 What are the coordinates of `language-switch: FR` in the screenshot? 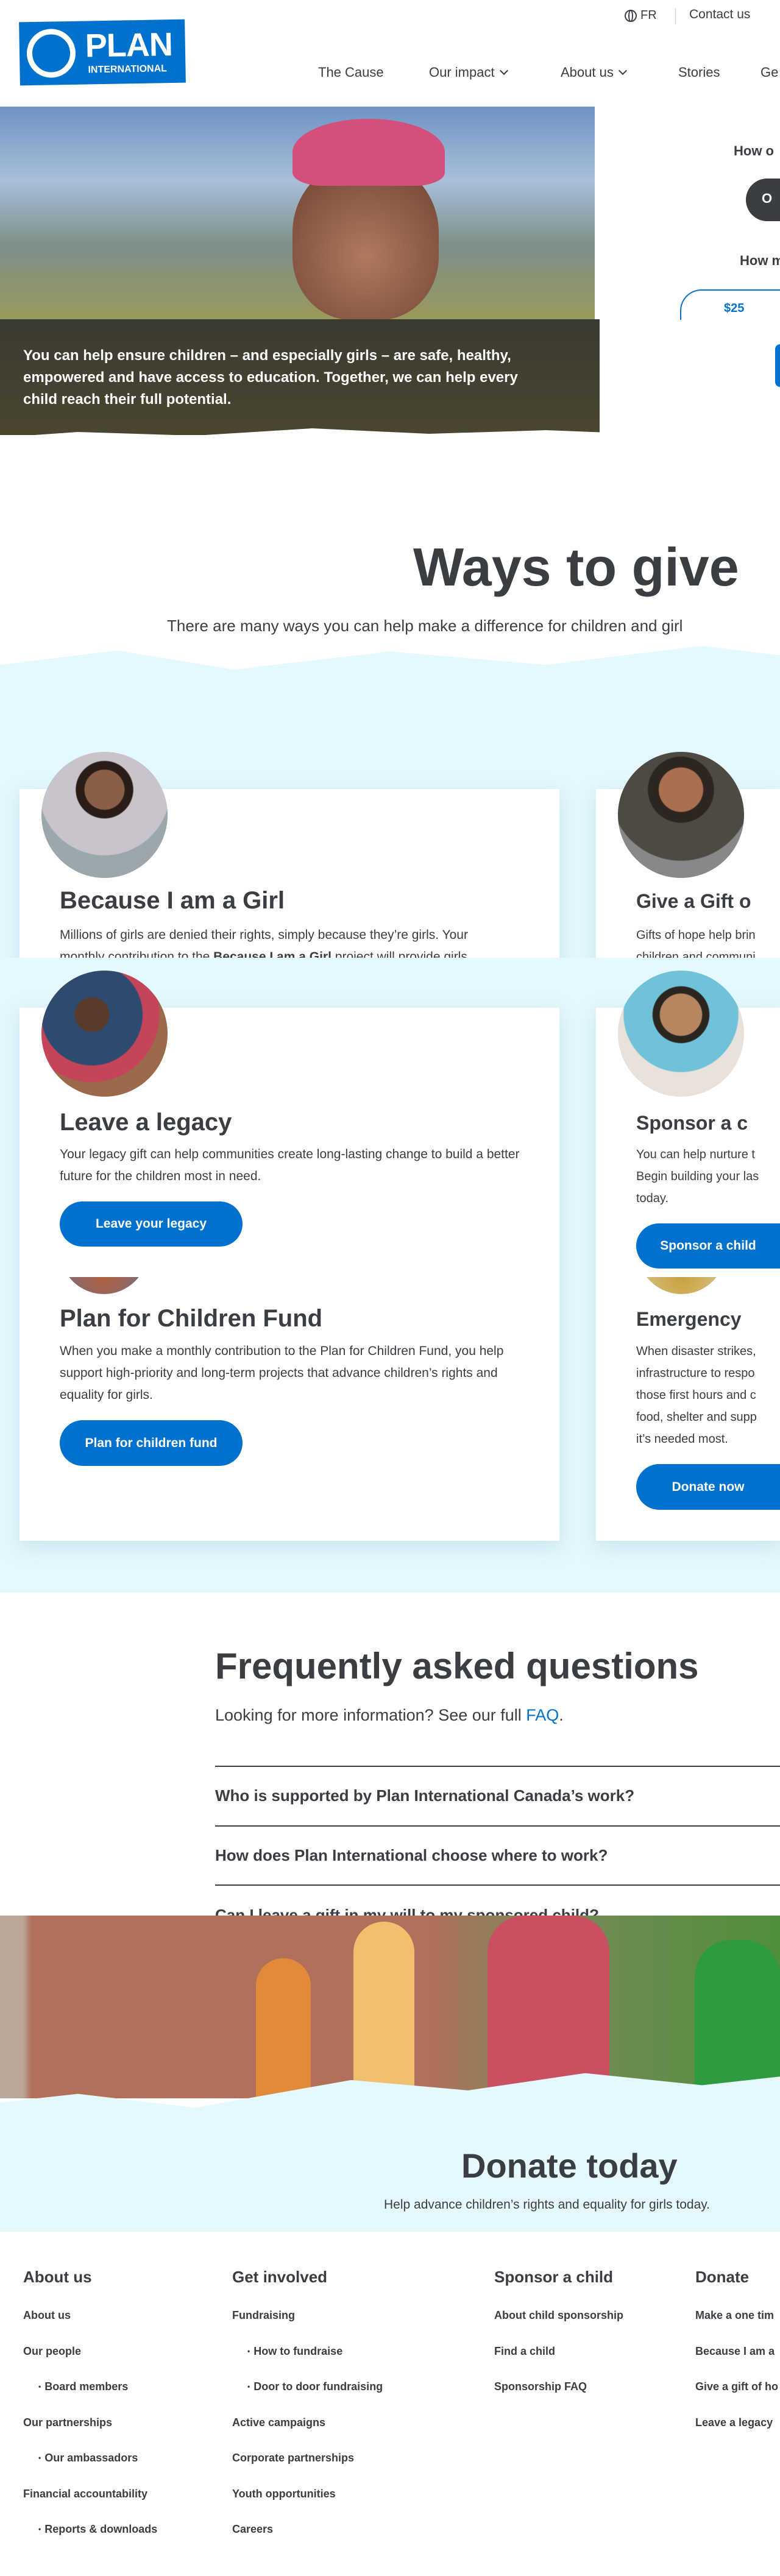 It's located at (641, 16).